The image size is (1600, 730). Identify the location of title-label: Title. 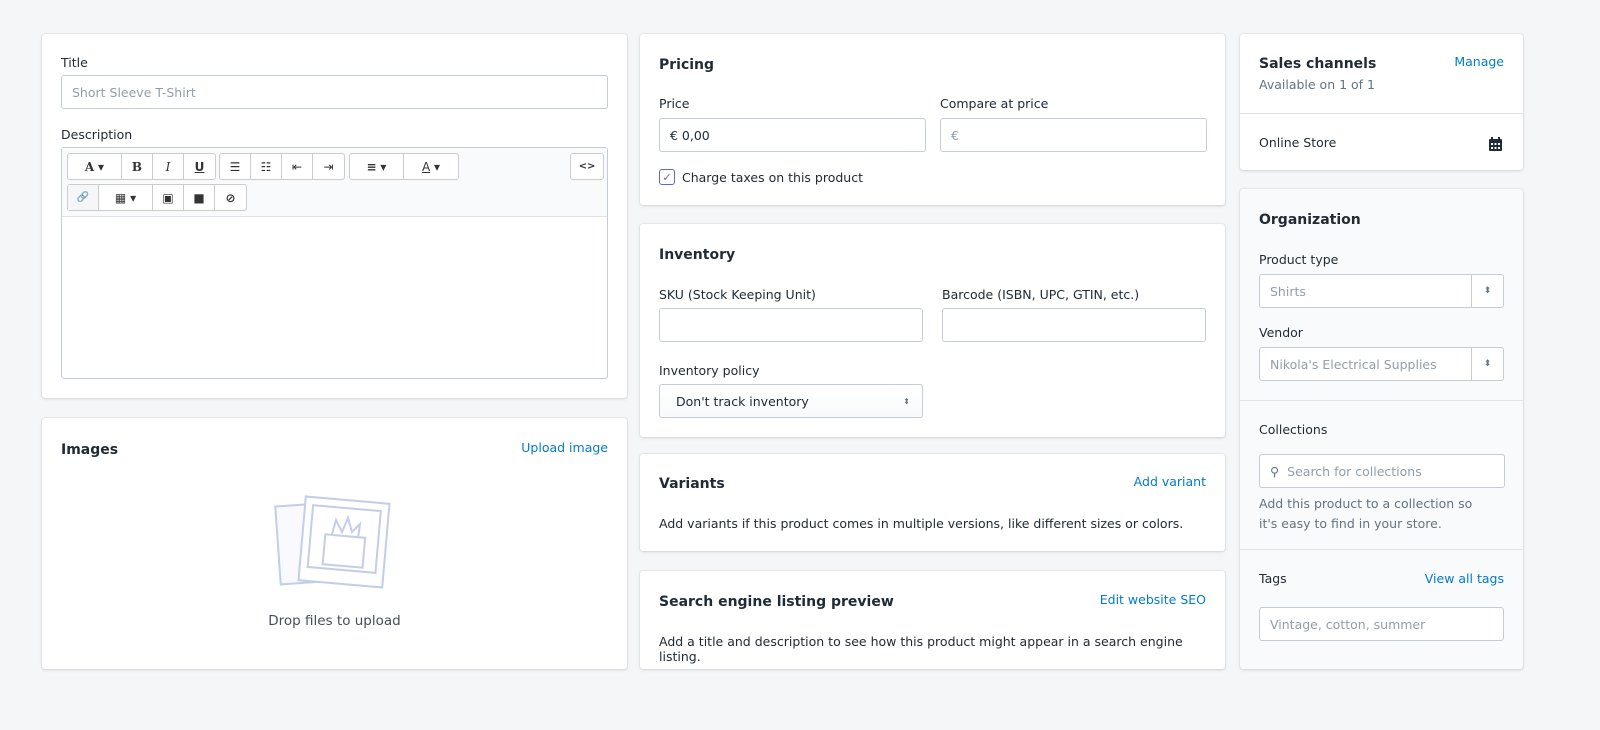
(74, 62).